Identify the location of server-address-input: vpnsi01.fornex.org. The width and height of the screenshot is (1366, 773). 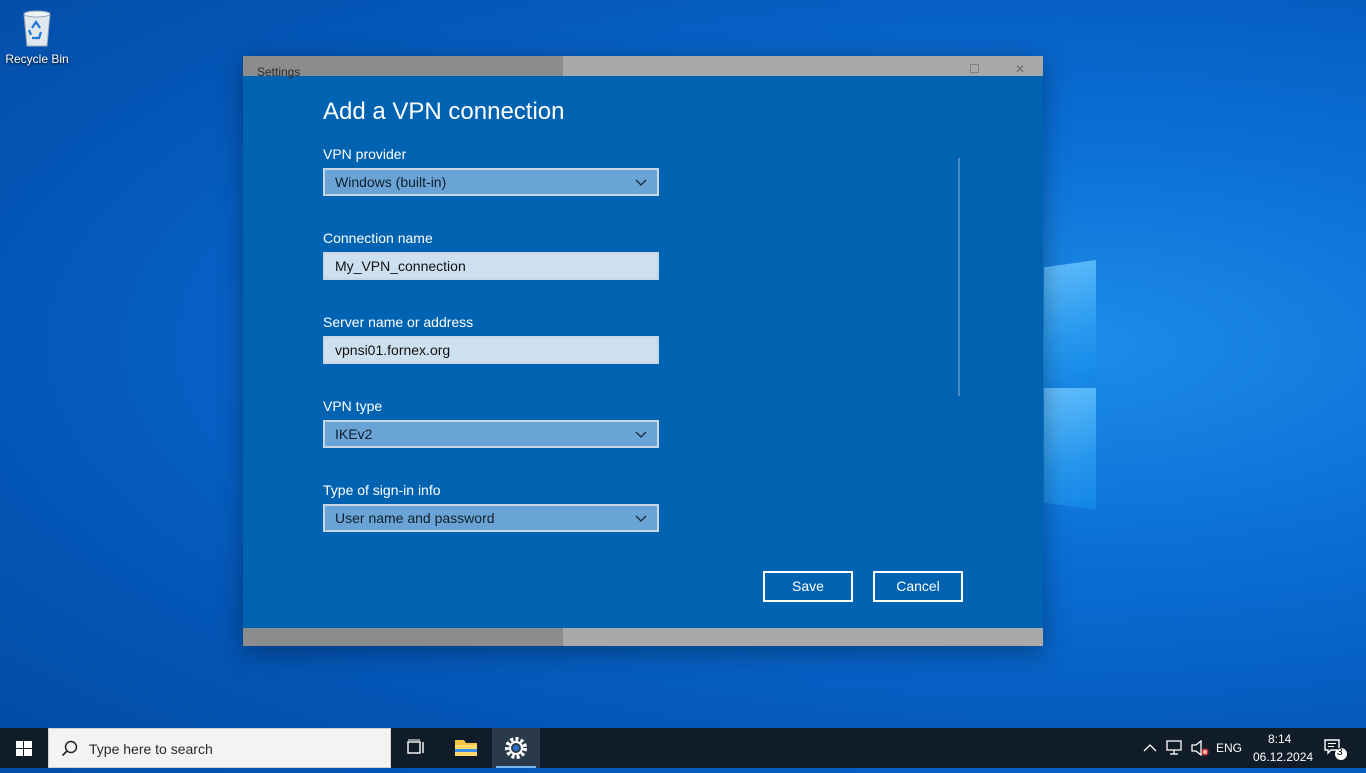
(491, 350).